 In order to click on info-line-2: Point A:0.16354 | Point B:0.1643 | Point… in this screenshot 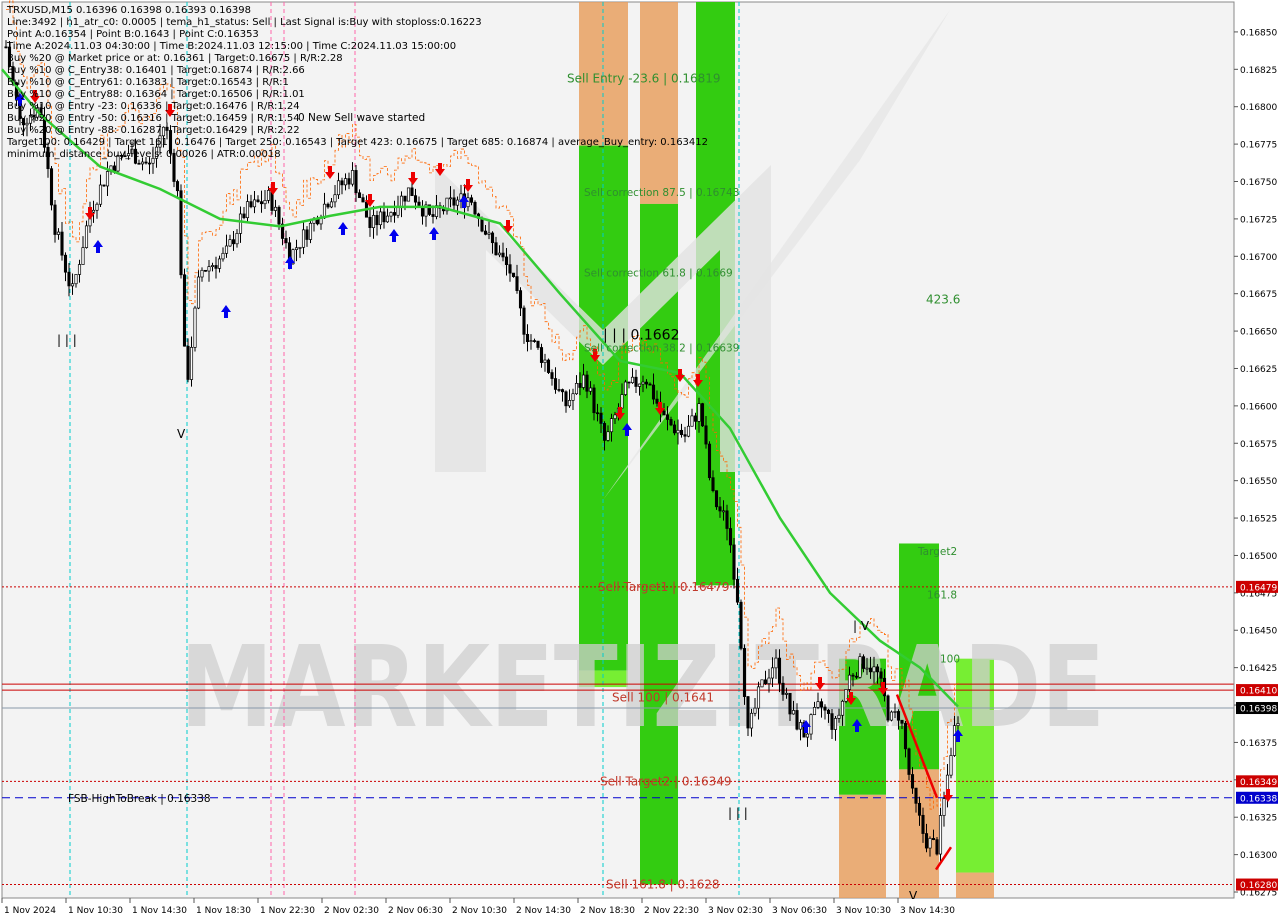, I will do `click(133, 34)`.